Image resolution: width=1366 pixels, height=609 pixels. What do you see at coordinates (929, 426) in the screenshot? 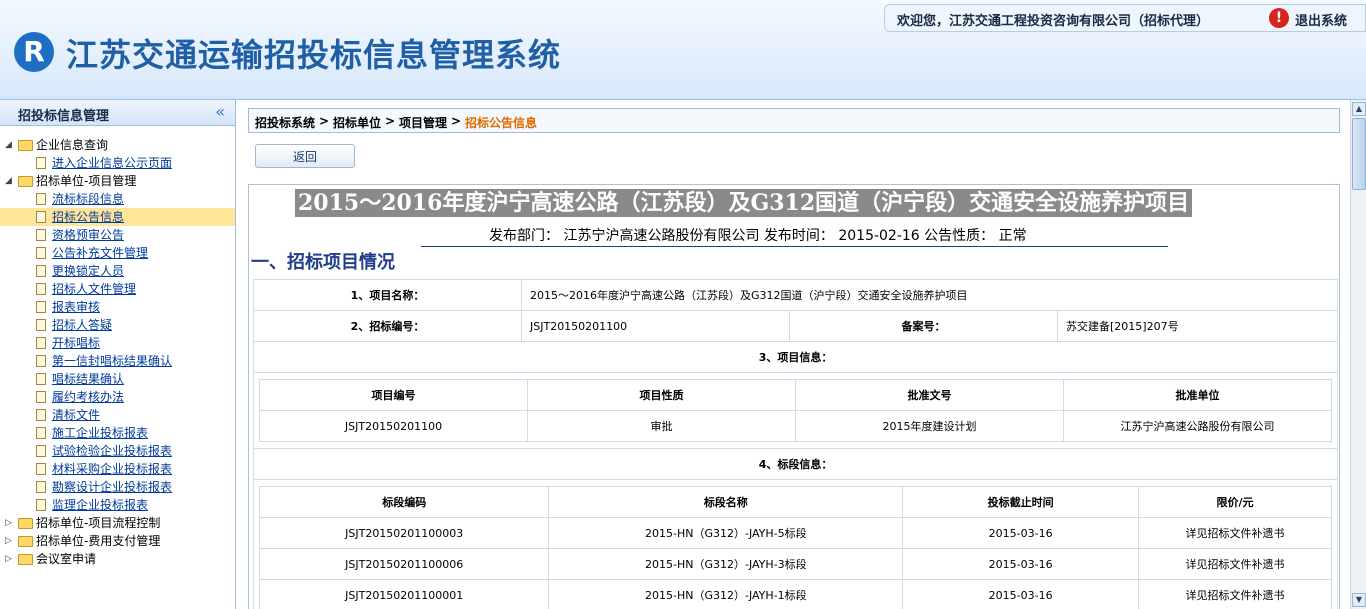
I see `table-cell: 2015年度建设计划` at bounding box center [929, 426].